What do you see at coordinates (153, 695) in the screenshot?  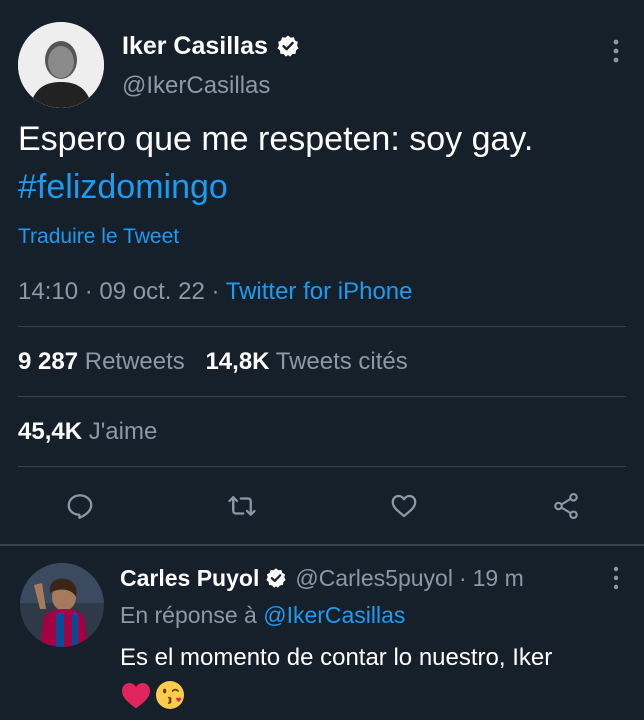 I see `reply-emojis: ❤️😘` at bounding box center [153, 695].